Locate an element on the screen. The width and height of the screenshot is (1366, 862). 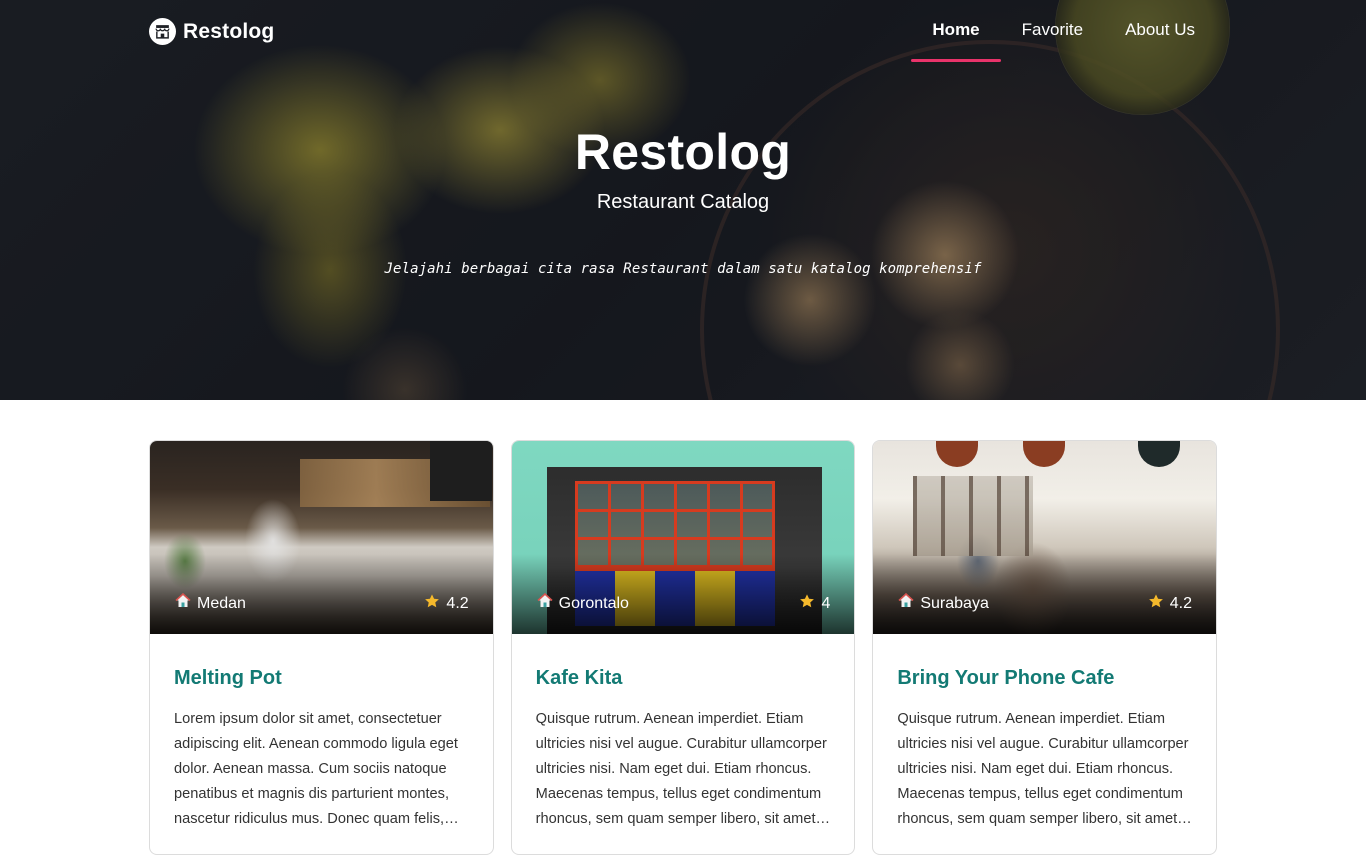
brand-name: Restolog is located at coordinates (229, 31).